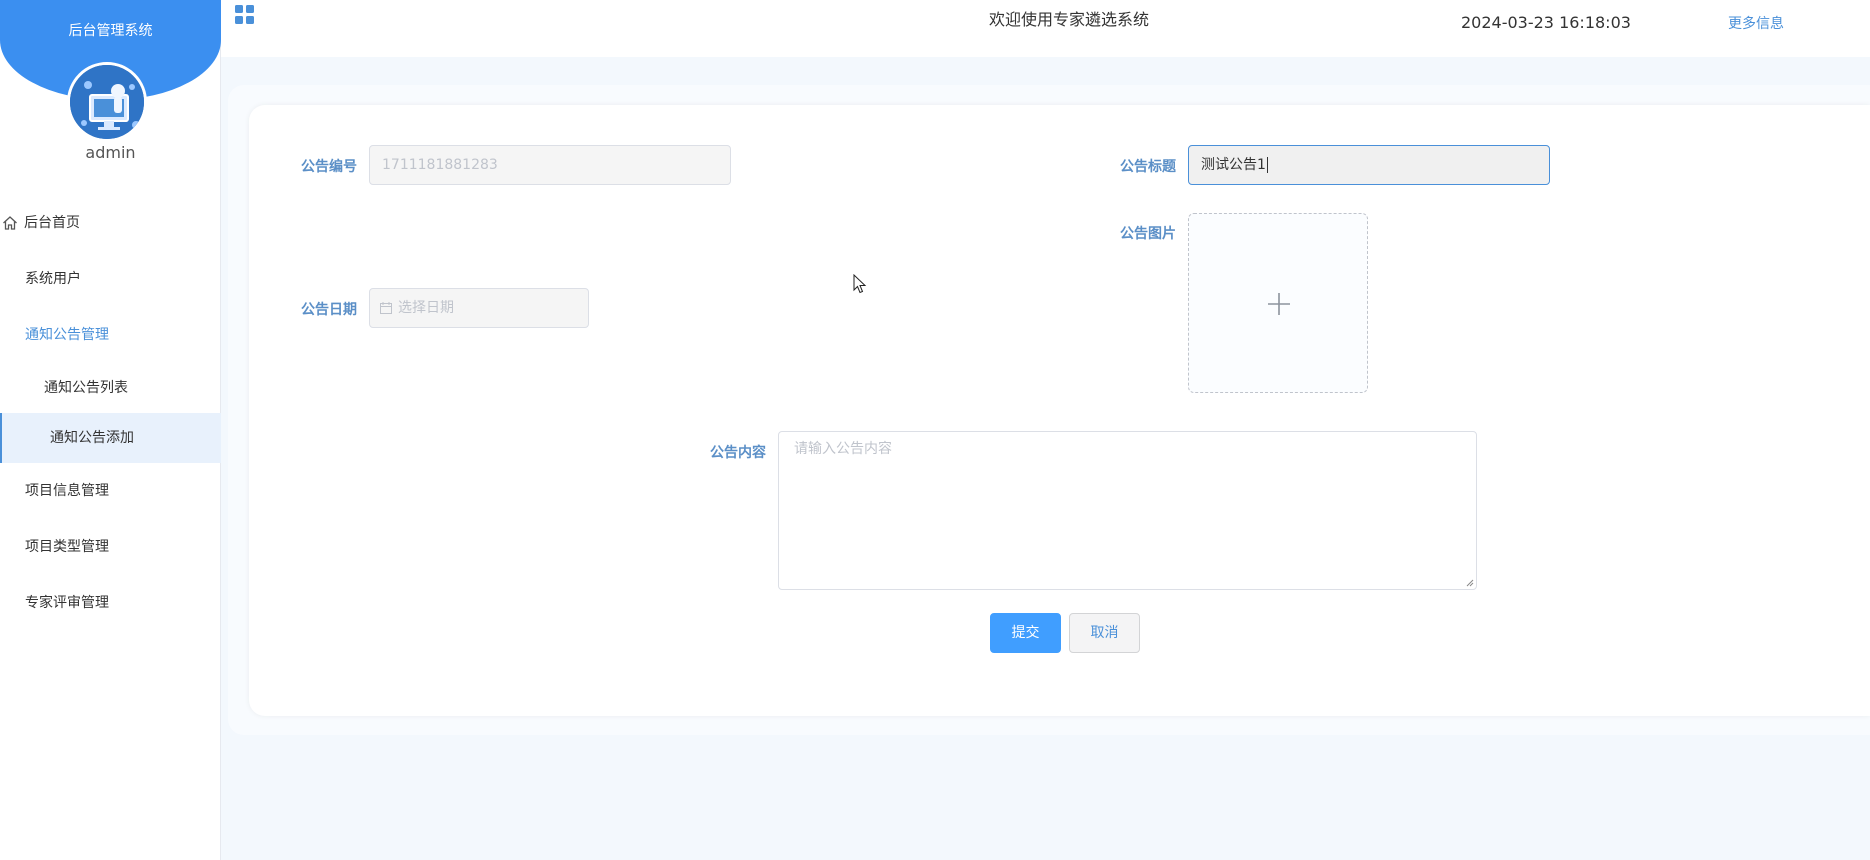 The height and width of the screenshot is (860, 1870). I want to click on plus-icon, so click(1279, 304).